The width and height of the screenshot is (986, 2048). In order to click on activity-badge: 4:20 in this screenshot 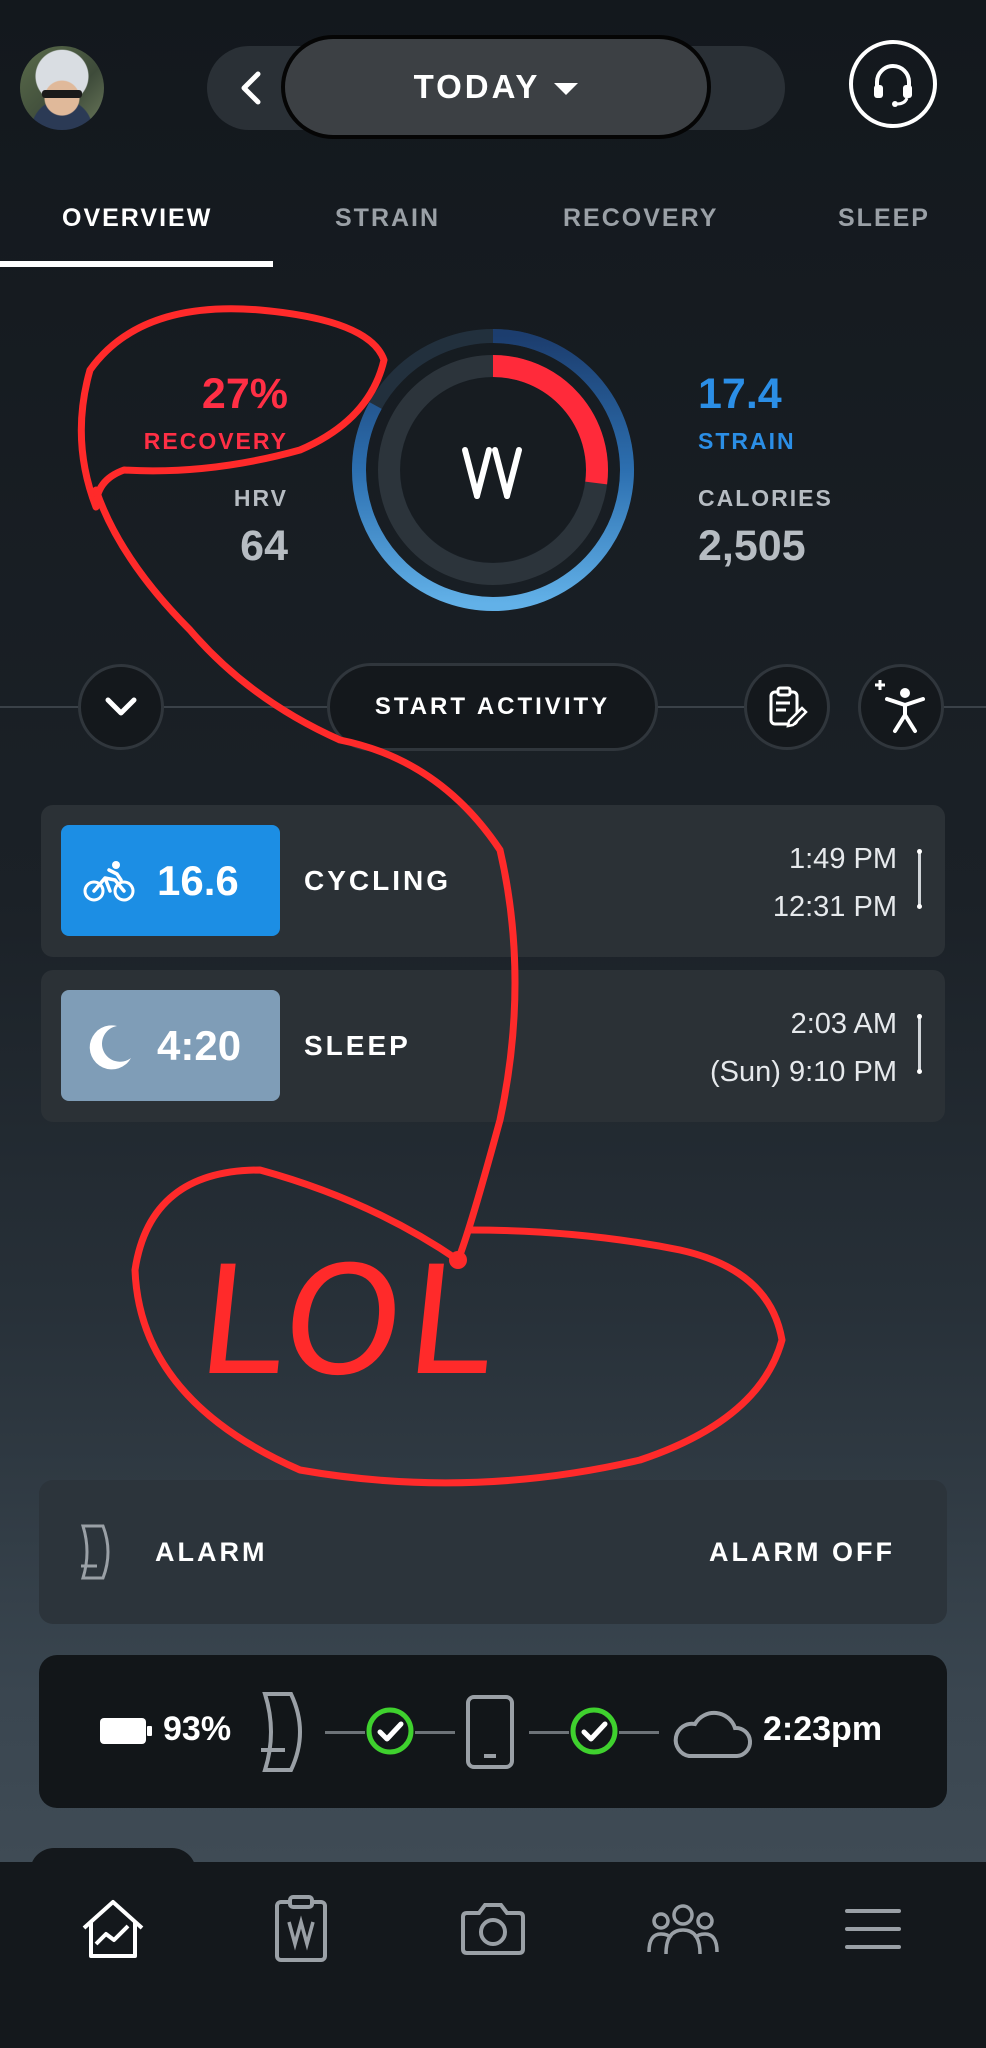, I will do `click(170, 1045)`.